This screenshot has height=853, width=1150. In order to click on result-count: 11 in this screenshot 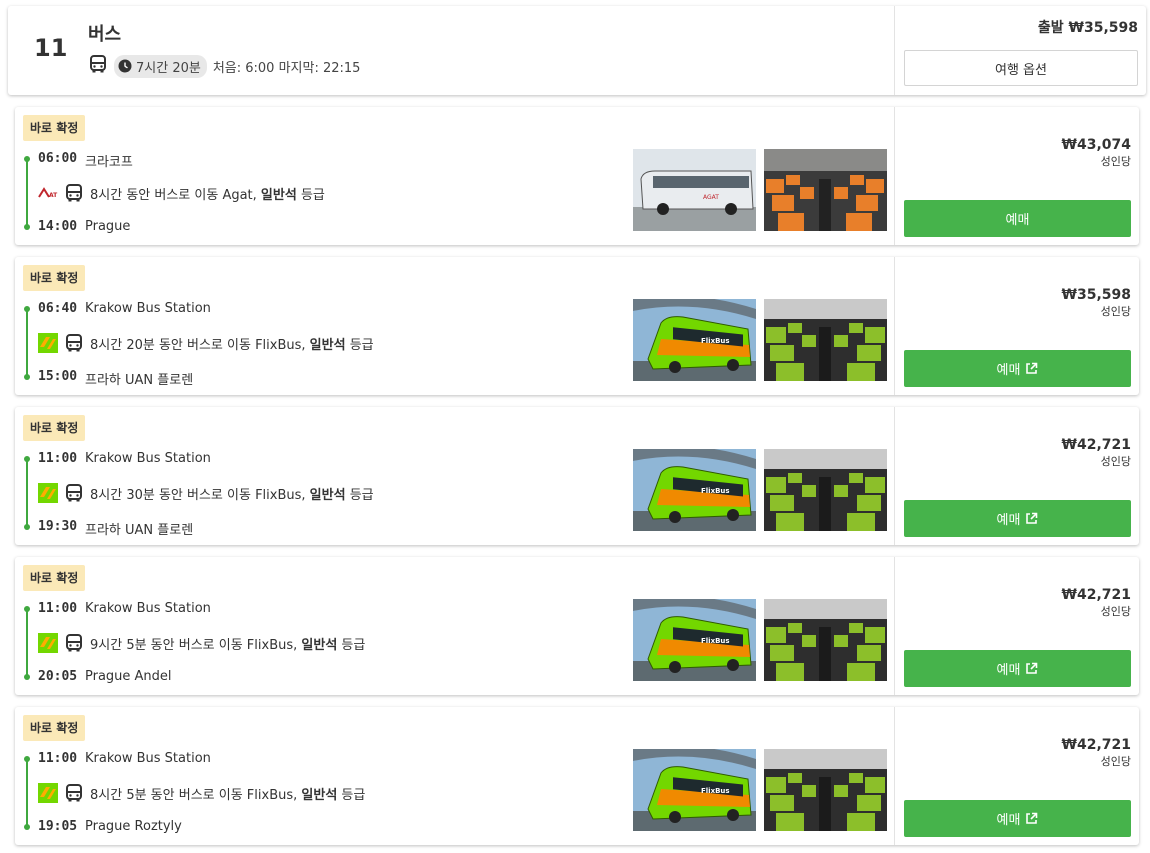, I will do `click(51, 48)`.